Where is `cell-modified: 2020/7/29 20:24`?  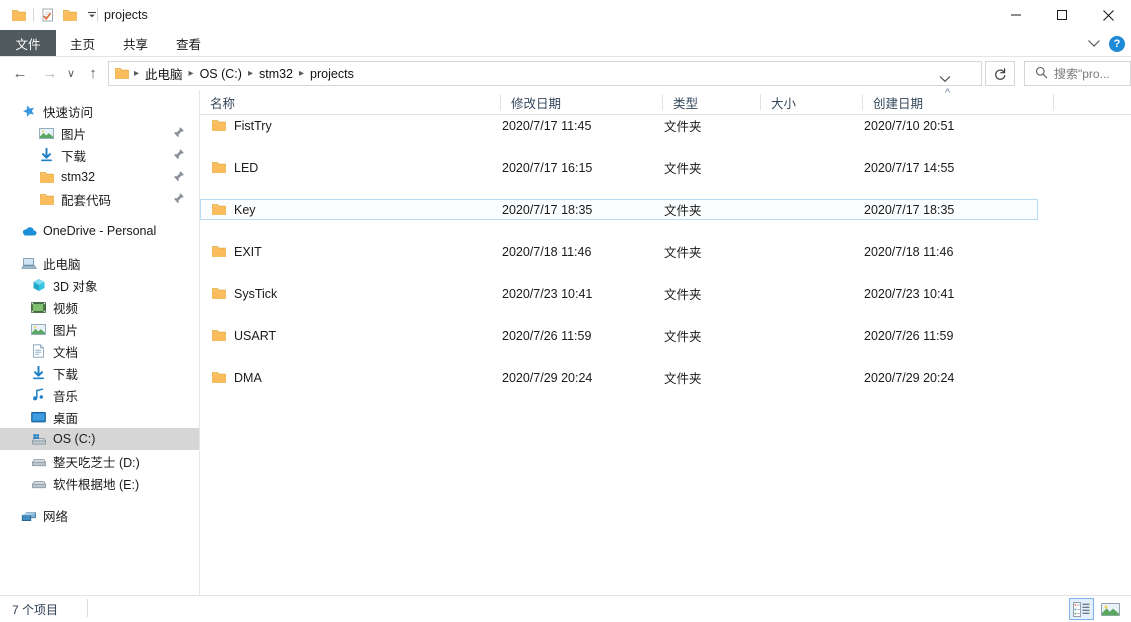
cell-modified: 2020/7/29 20:24 is located at coordinates (547, 377).